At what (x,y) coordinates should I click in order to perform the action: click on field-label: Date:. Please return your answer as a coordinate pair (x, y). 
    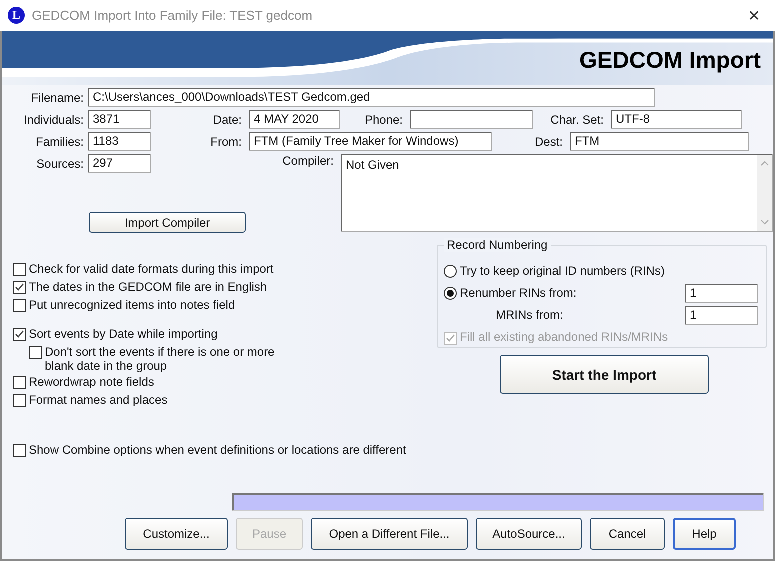
    Looking at the image, I should click on (227, 119).